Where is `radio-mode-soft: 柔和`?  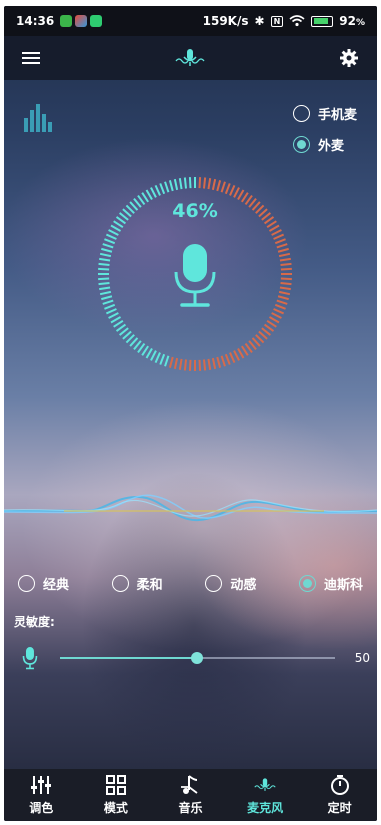 radio-mode-soft: 柔和 is located at coordinates (137, 583).